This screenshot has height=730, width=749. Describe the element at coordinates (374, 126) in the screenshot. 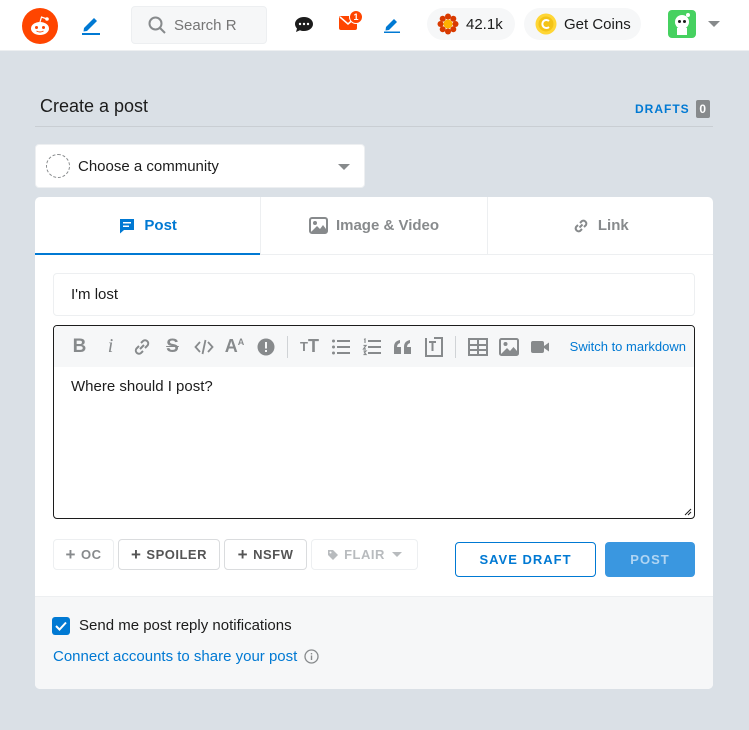

I see `divider` at that location.